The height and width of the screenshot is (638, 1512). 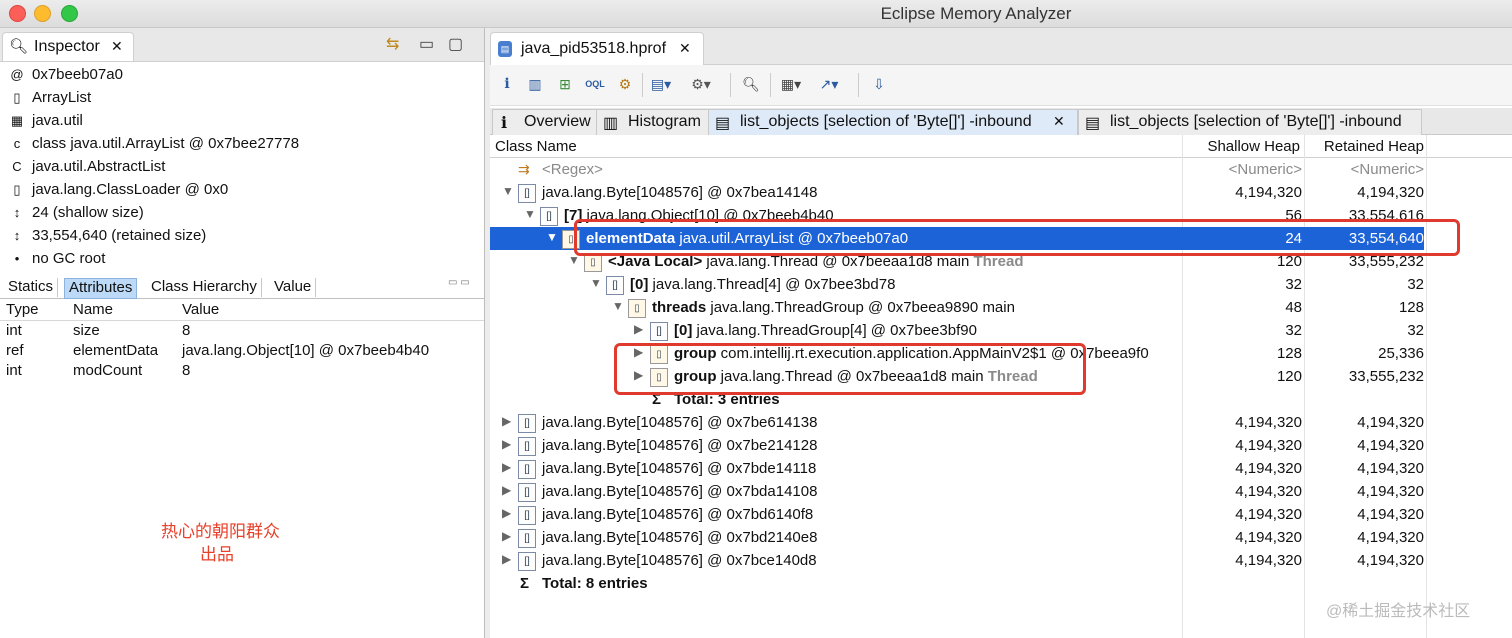 What do you see at coordinates (677, 514) in the screenshot?
I see `row-label: java.lang.Byte[1048576] @ 0x7bd6140f8` at bounding box center [677, 514].